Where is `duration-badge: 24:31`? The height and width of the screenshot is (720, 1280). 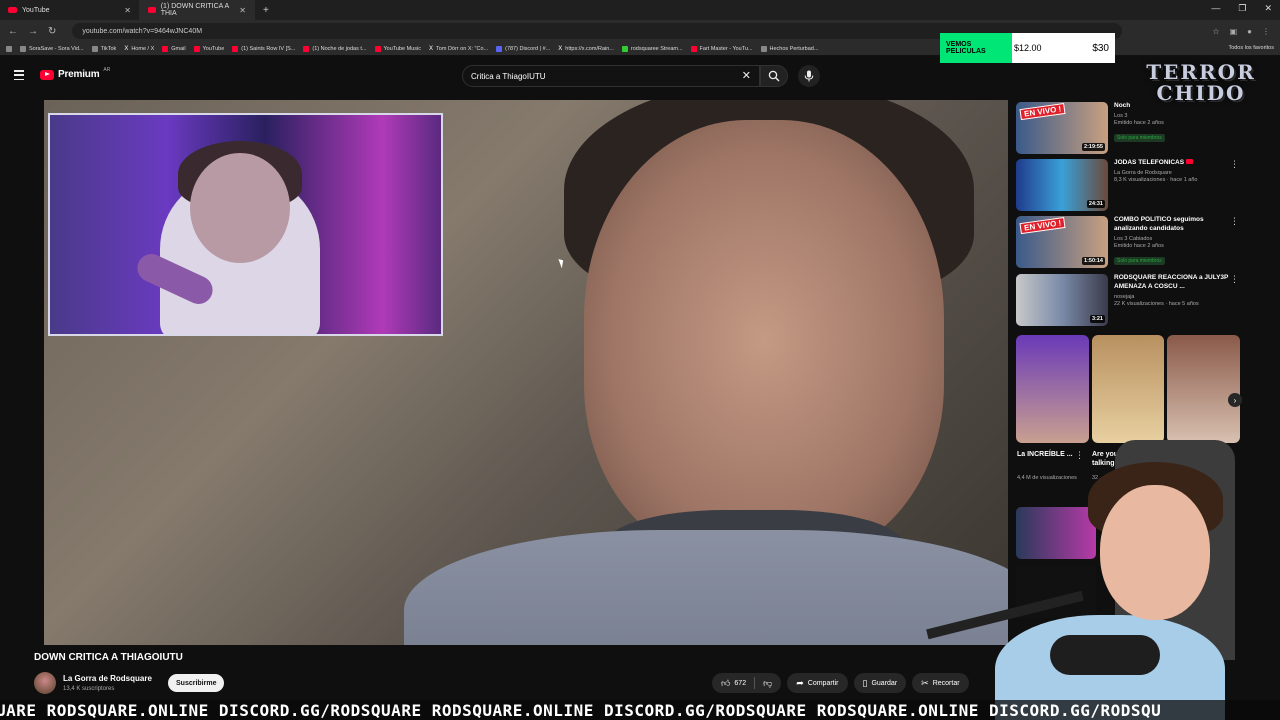 duration-badge: 24:31 is located at coordinates (1095, 204).